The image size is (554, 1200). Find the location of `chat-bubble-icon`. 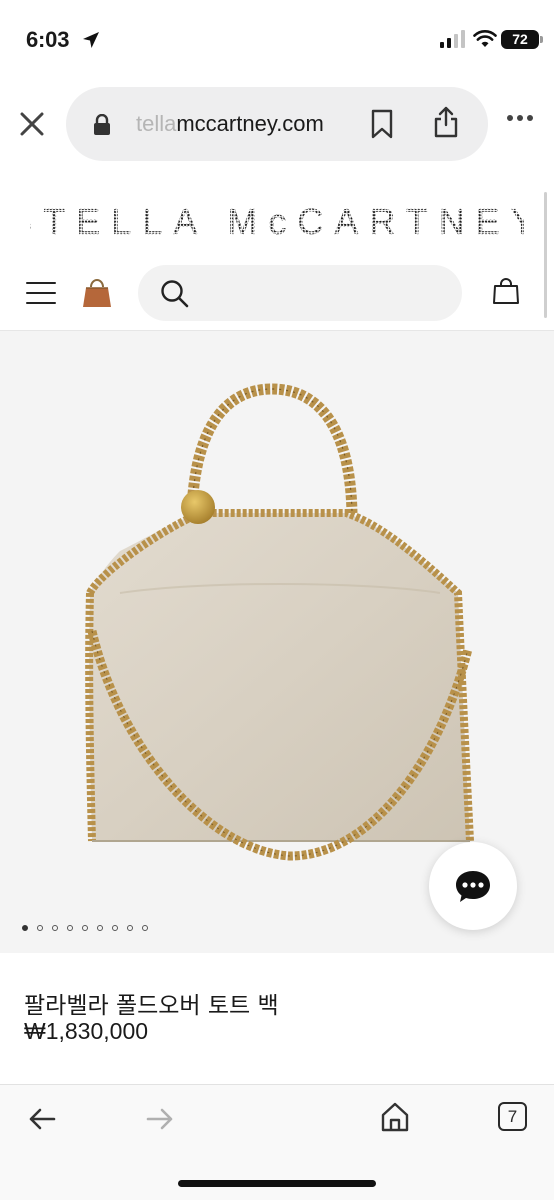

chat-bubble-icon is located at coordinates (473, 886).